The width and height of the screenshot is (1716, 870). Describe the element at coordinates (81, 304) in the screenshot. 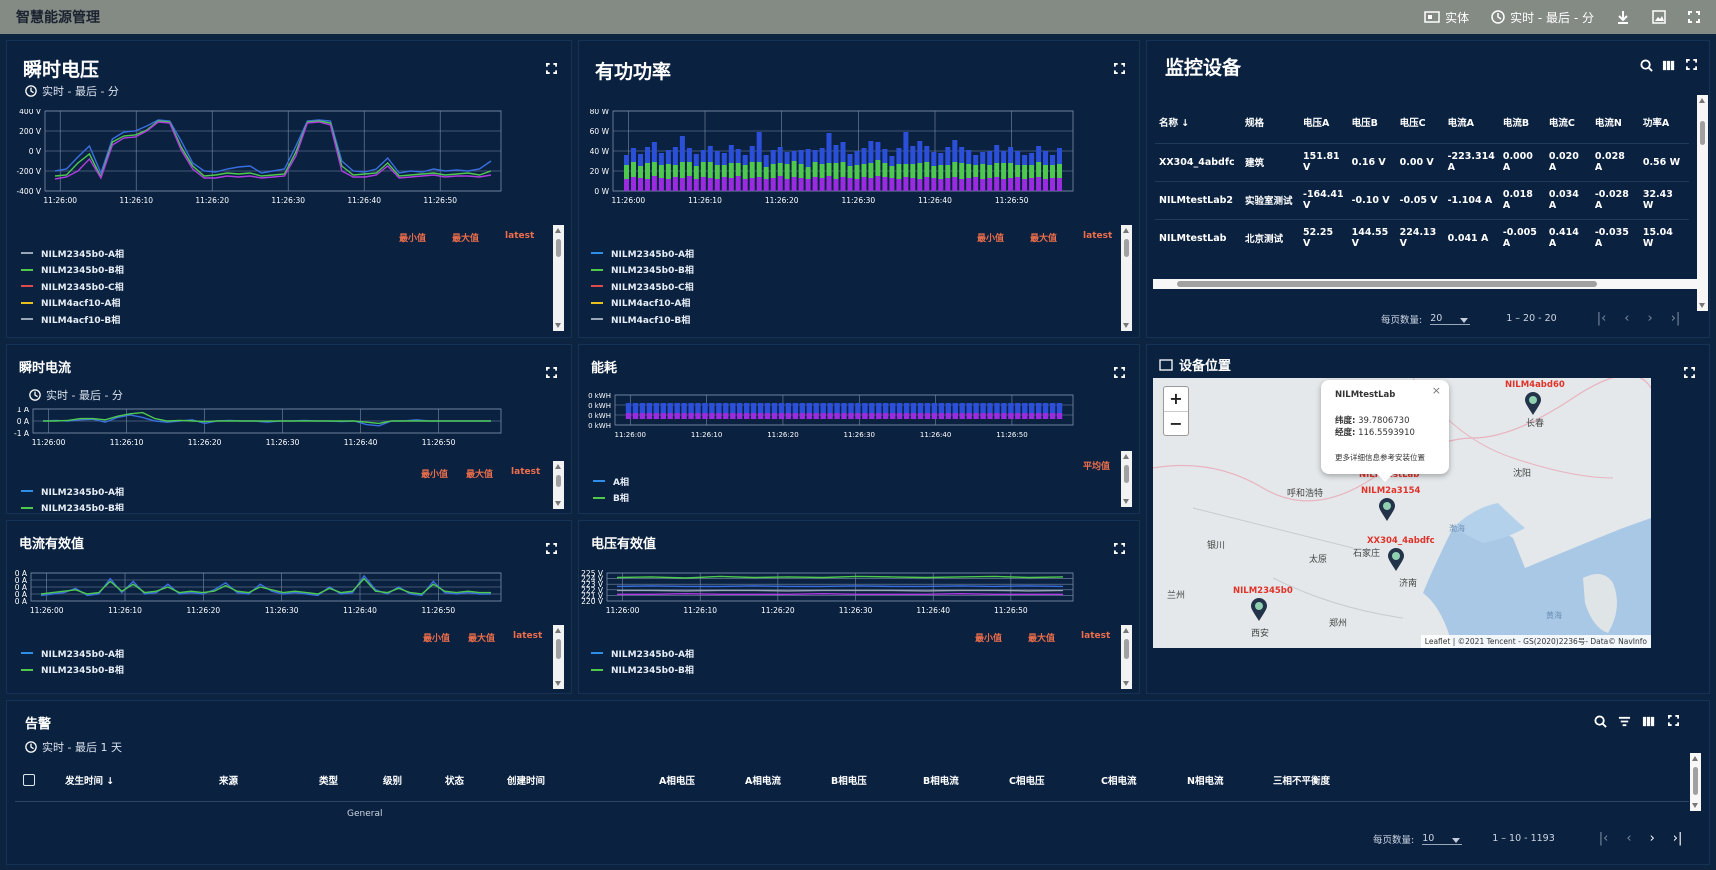

I see `legend-label: NILM4acf10-A相` at that location.